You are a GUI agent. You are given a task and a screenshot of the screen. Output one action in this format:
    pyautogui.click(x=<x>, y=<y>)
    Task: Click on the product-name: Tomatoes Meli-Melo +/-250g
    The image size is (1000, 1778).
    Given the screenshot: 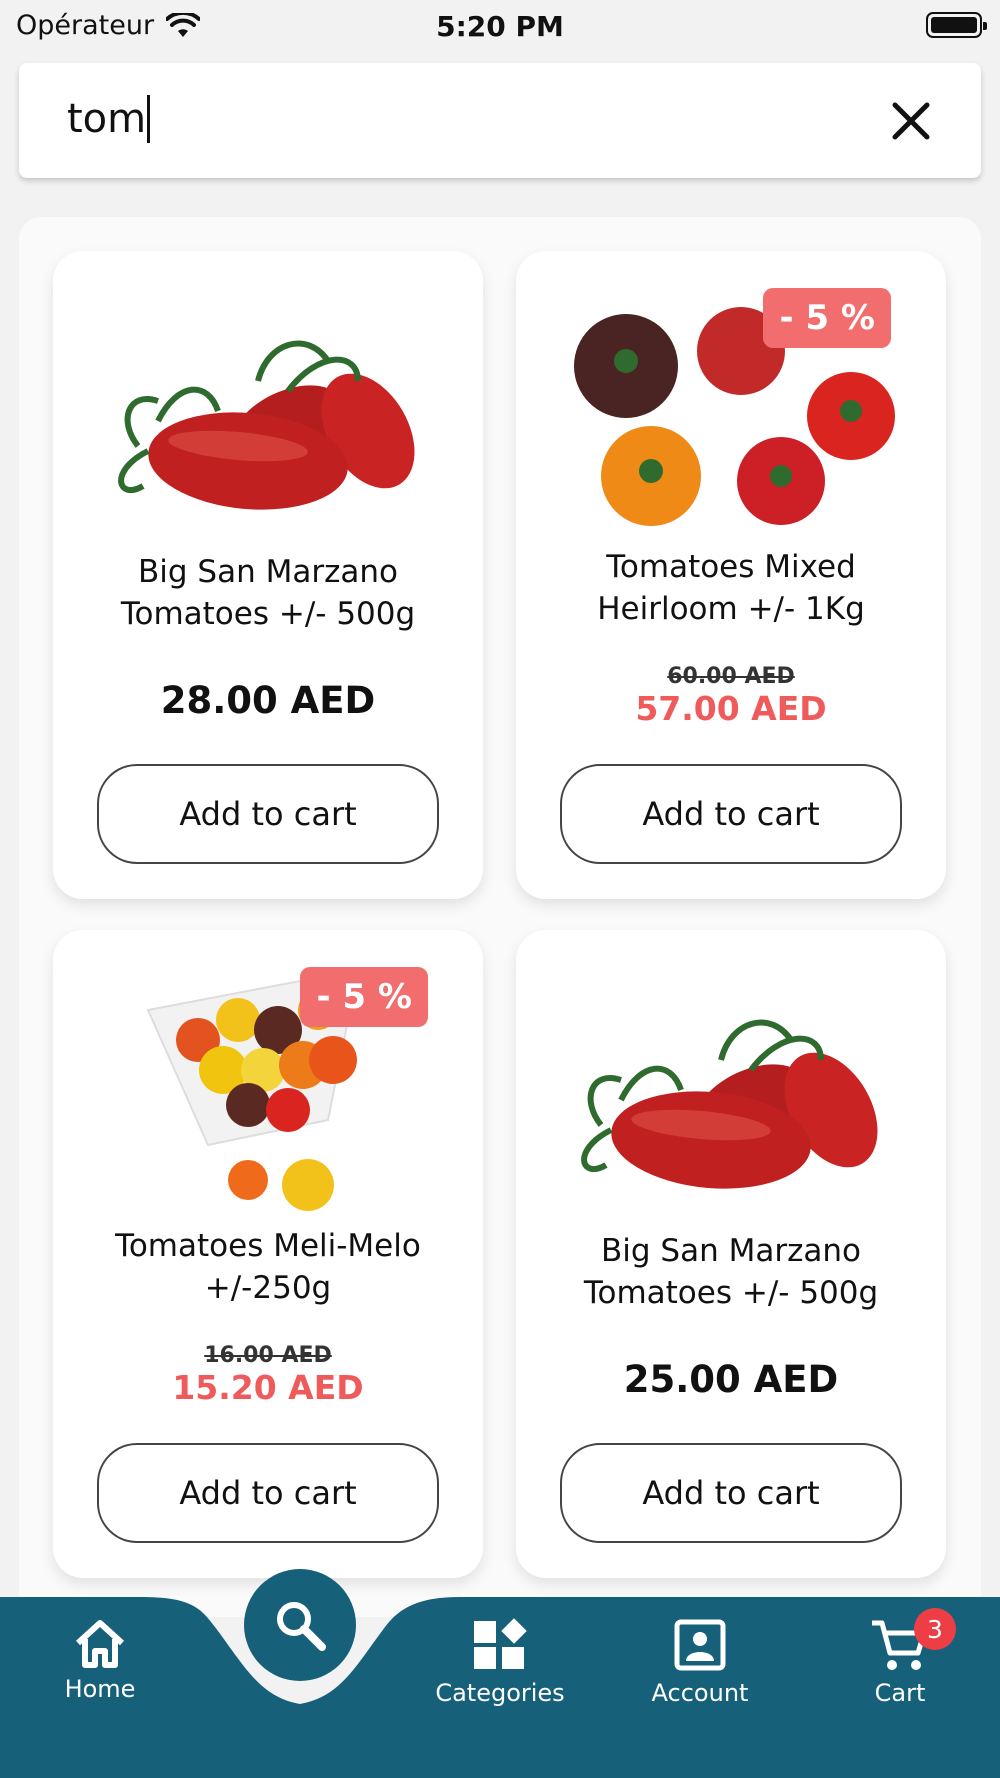 What is the action you would take?
    pyautogui.click(x=268, y=1267)
    